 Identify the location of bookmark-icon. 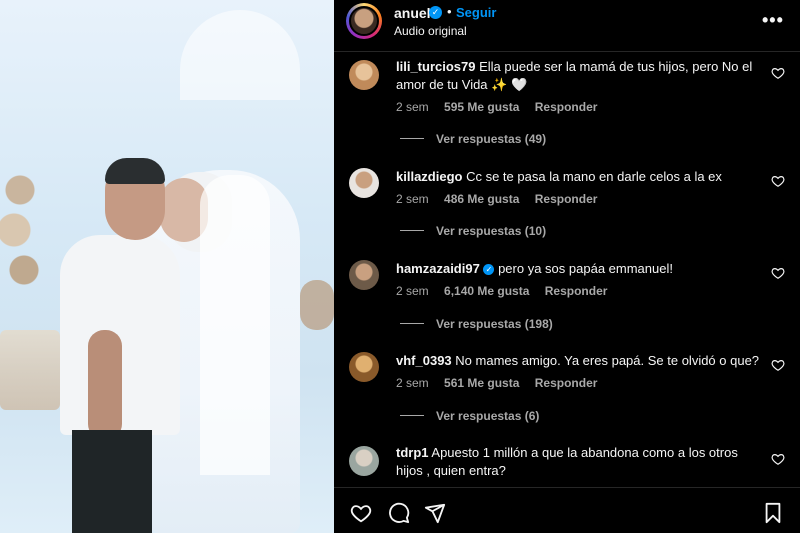
(773, 513).